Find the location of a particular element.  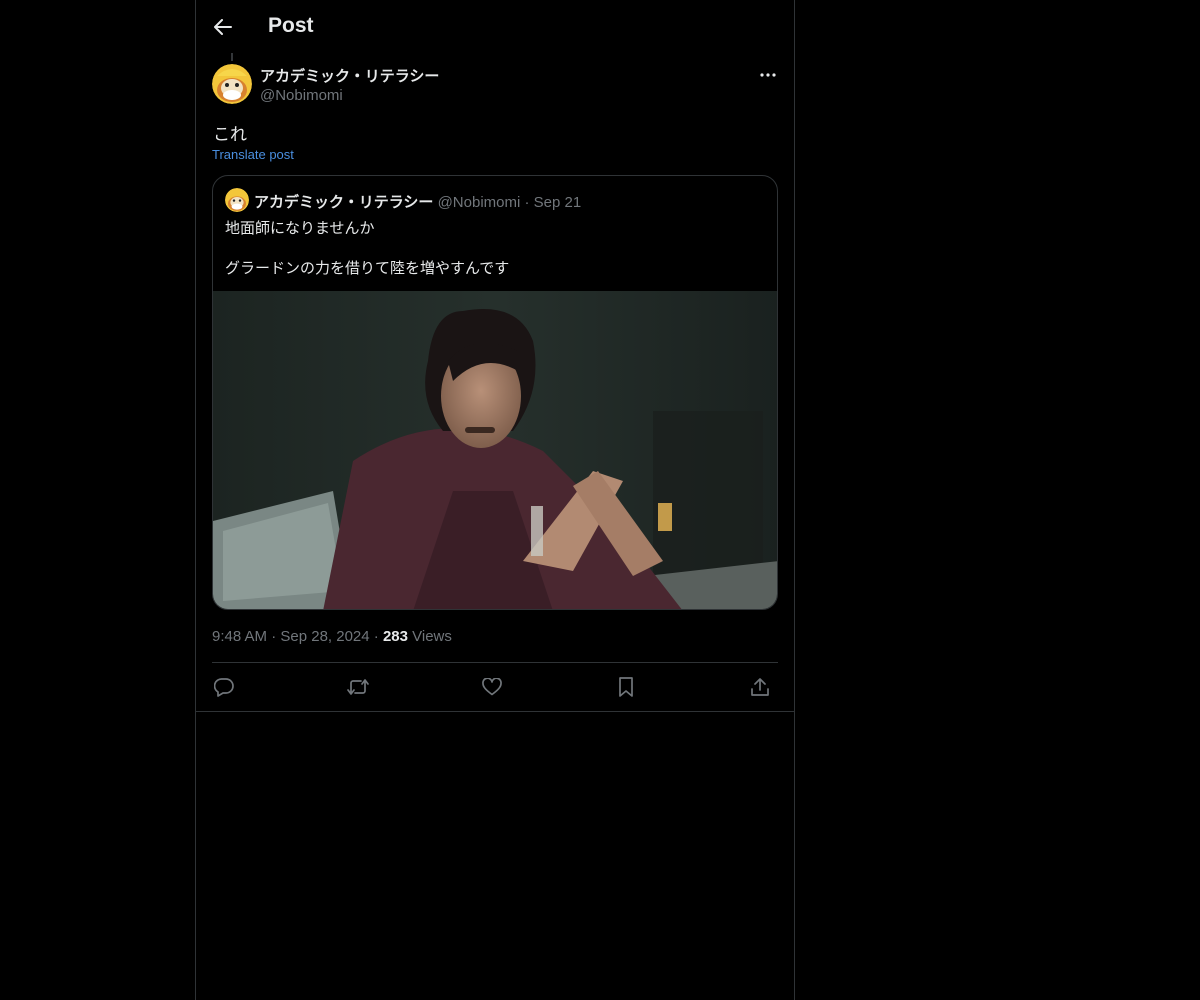

like-button is located at coordinates (492, 687).